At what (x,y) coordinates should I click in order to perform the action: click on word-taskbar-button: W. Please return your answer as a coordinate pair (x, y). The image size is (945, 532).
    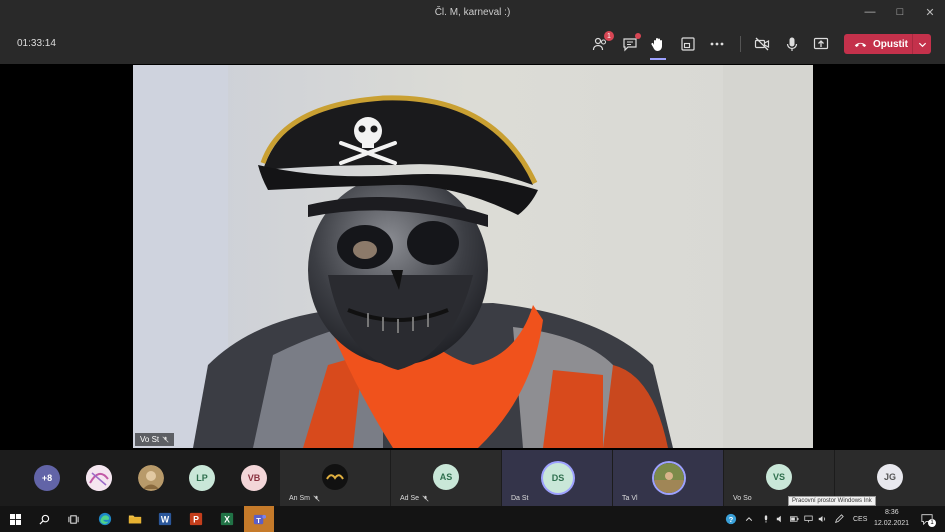
    Looking at the image, I should click on (165, 519).